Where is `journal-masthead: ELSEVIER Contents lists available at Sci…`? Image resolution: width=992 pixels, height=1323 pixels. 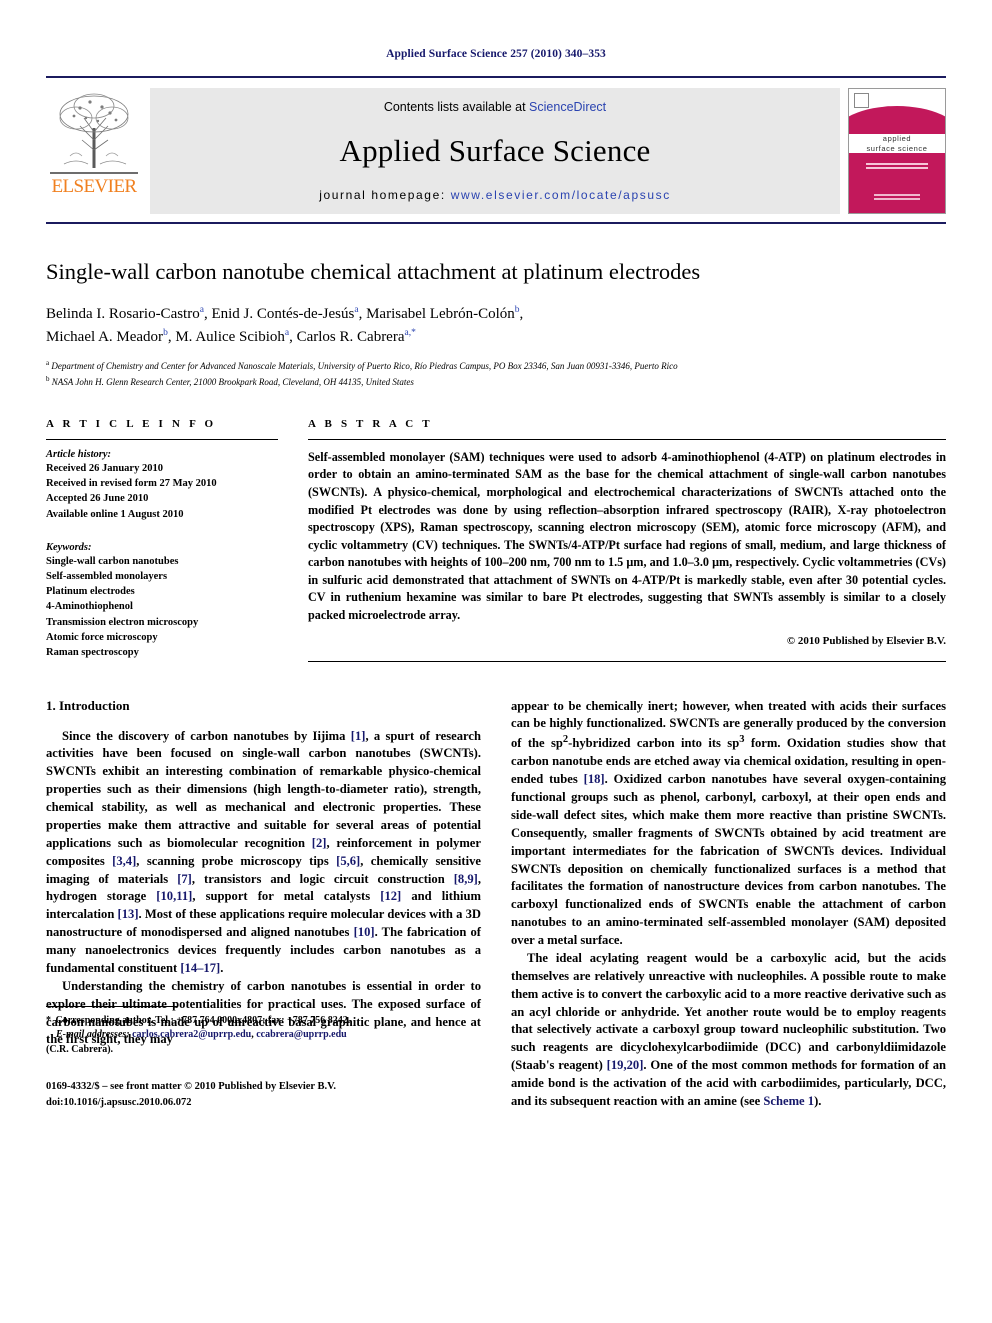
journal-masthead: ELSEVIER Contents lists available at Sci… is located at coordinates (496, 150).